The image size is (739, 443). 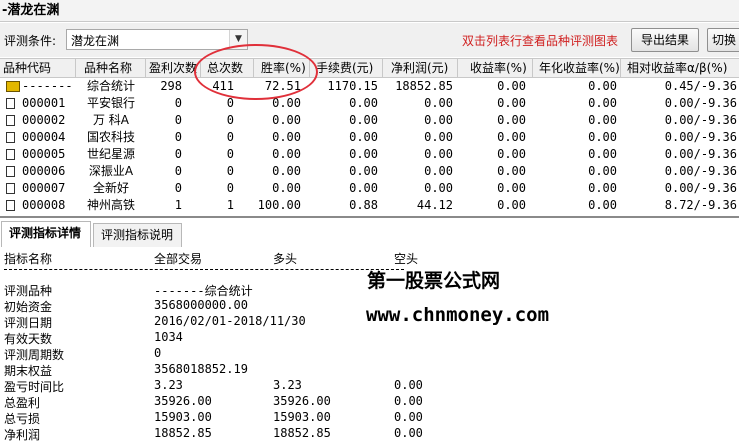 I want to click on cell-wins: 0, so click(x=178, y=188).